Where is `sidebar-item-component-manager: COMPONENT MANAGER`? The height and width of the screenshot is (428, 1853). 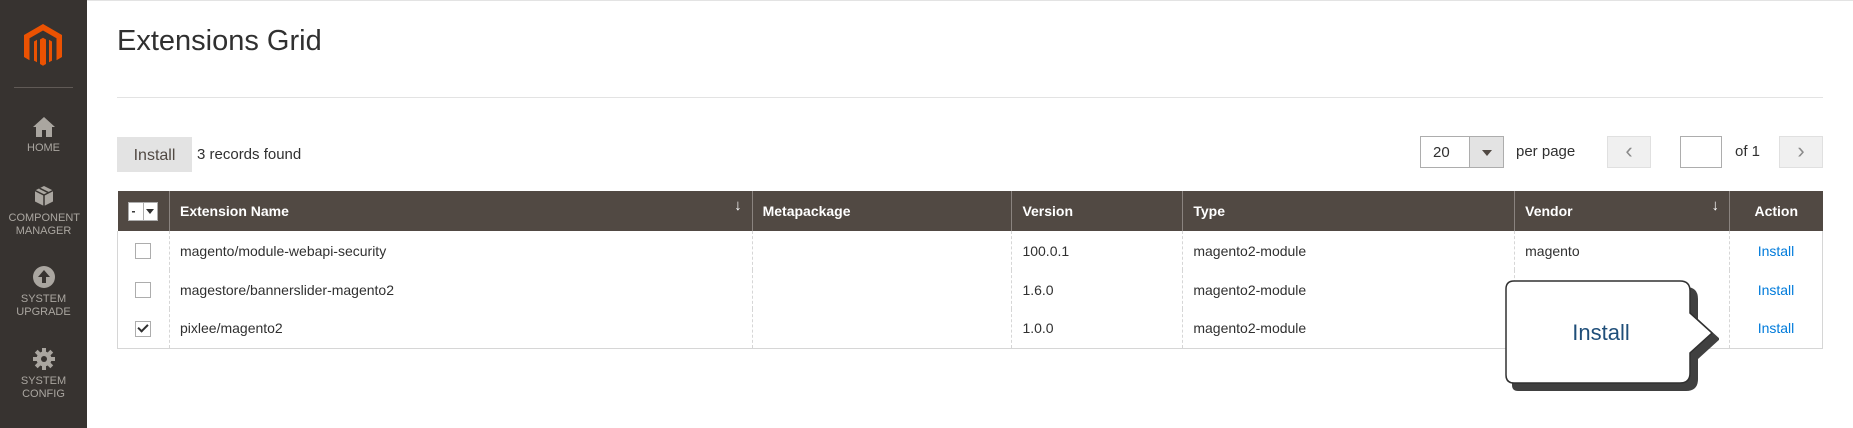 sidebar-item-component-manager: COMPONENT MANAGER is located at coordinates (43, 211).